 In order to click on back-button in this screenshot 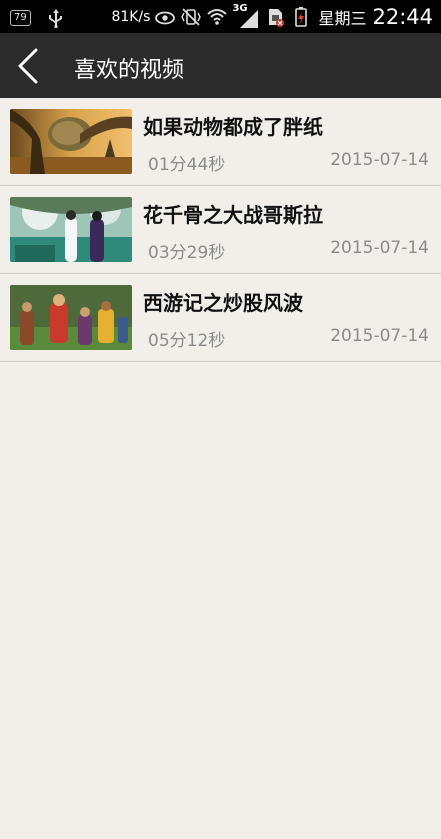, I will do `click(30, 66)`.